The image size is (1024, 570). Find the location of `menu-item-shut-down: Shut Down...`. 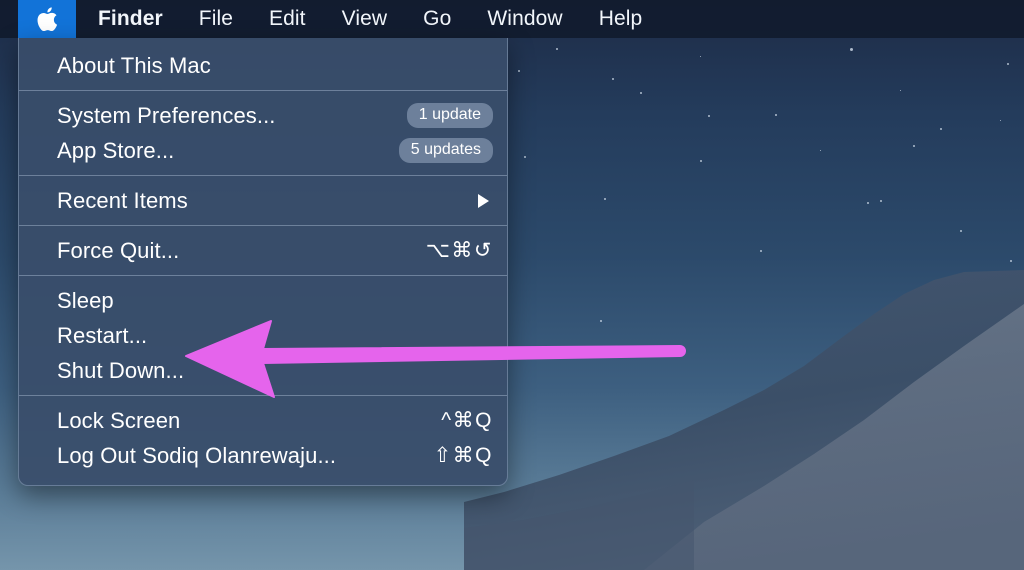

menu-item-shut-down: Shut Down... is located at coordinates (263, 370).